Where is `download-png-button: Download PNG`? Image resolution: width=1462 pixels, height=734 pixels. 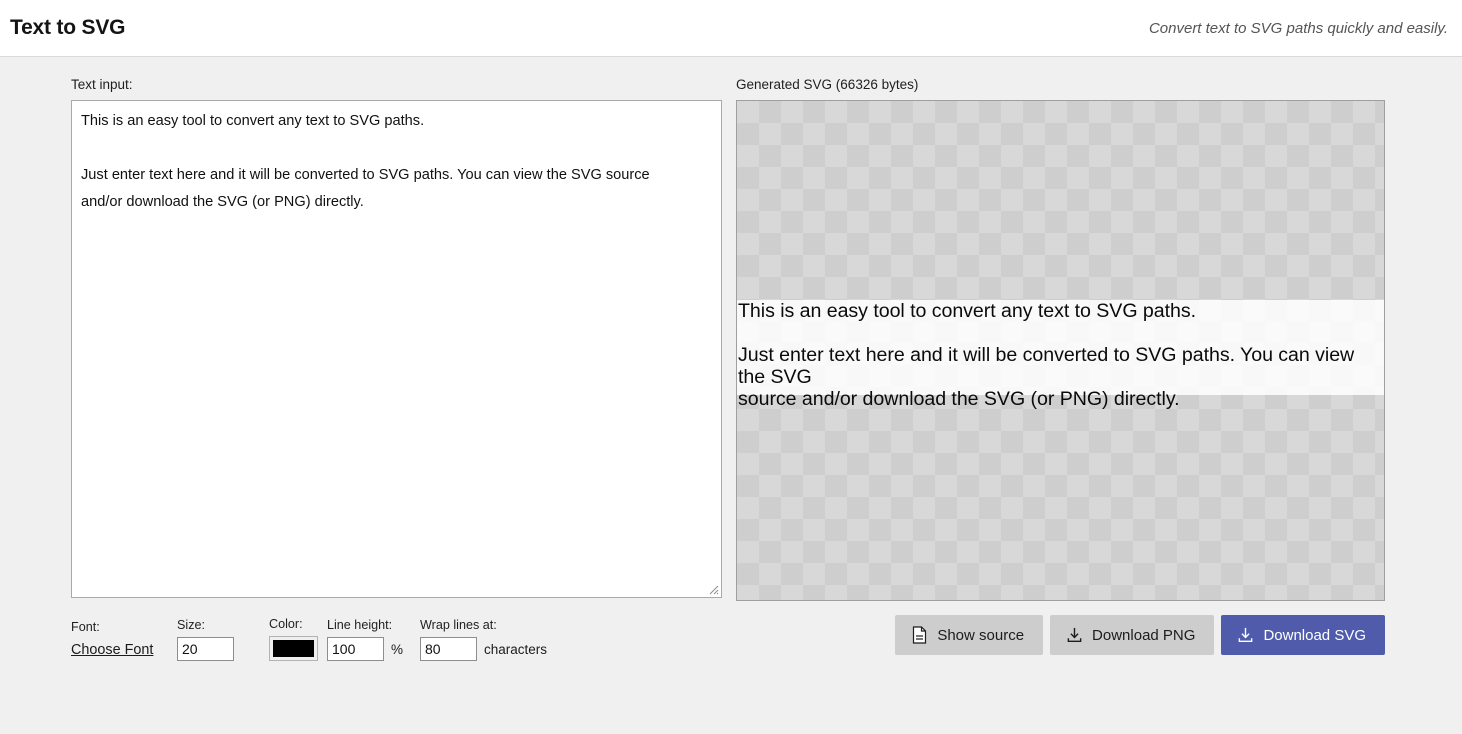 download-png-button: Download PNG is located at coordinates (1132, 635).